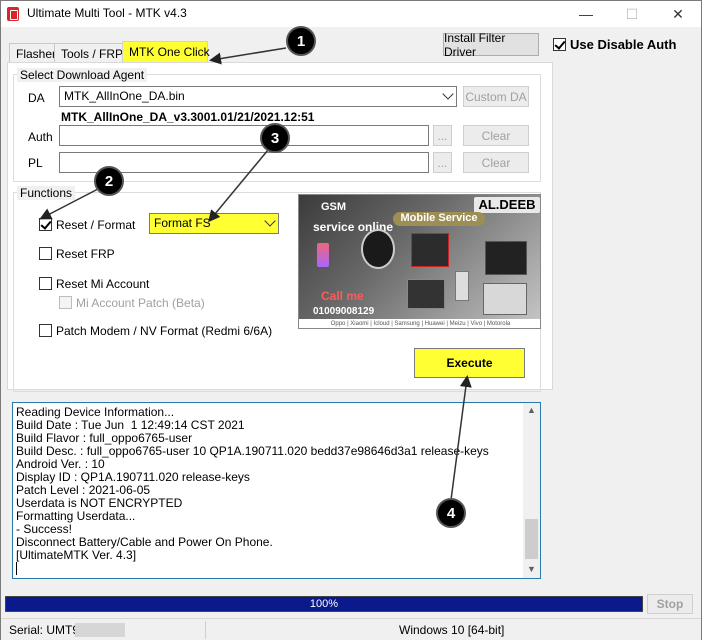 Image resolution: width=702 pixels, height=640 pixels. Describe the element at coordinates (301, 41) in the screenshot. I see `callout-1: 1` at that location.